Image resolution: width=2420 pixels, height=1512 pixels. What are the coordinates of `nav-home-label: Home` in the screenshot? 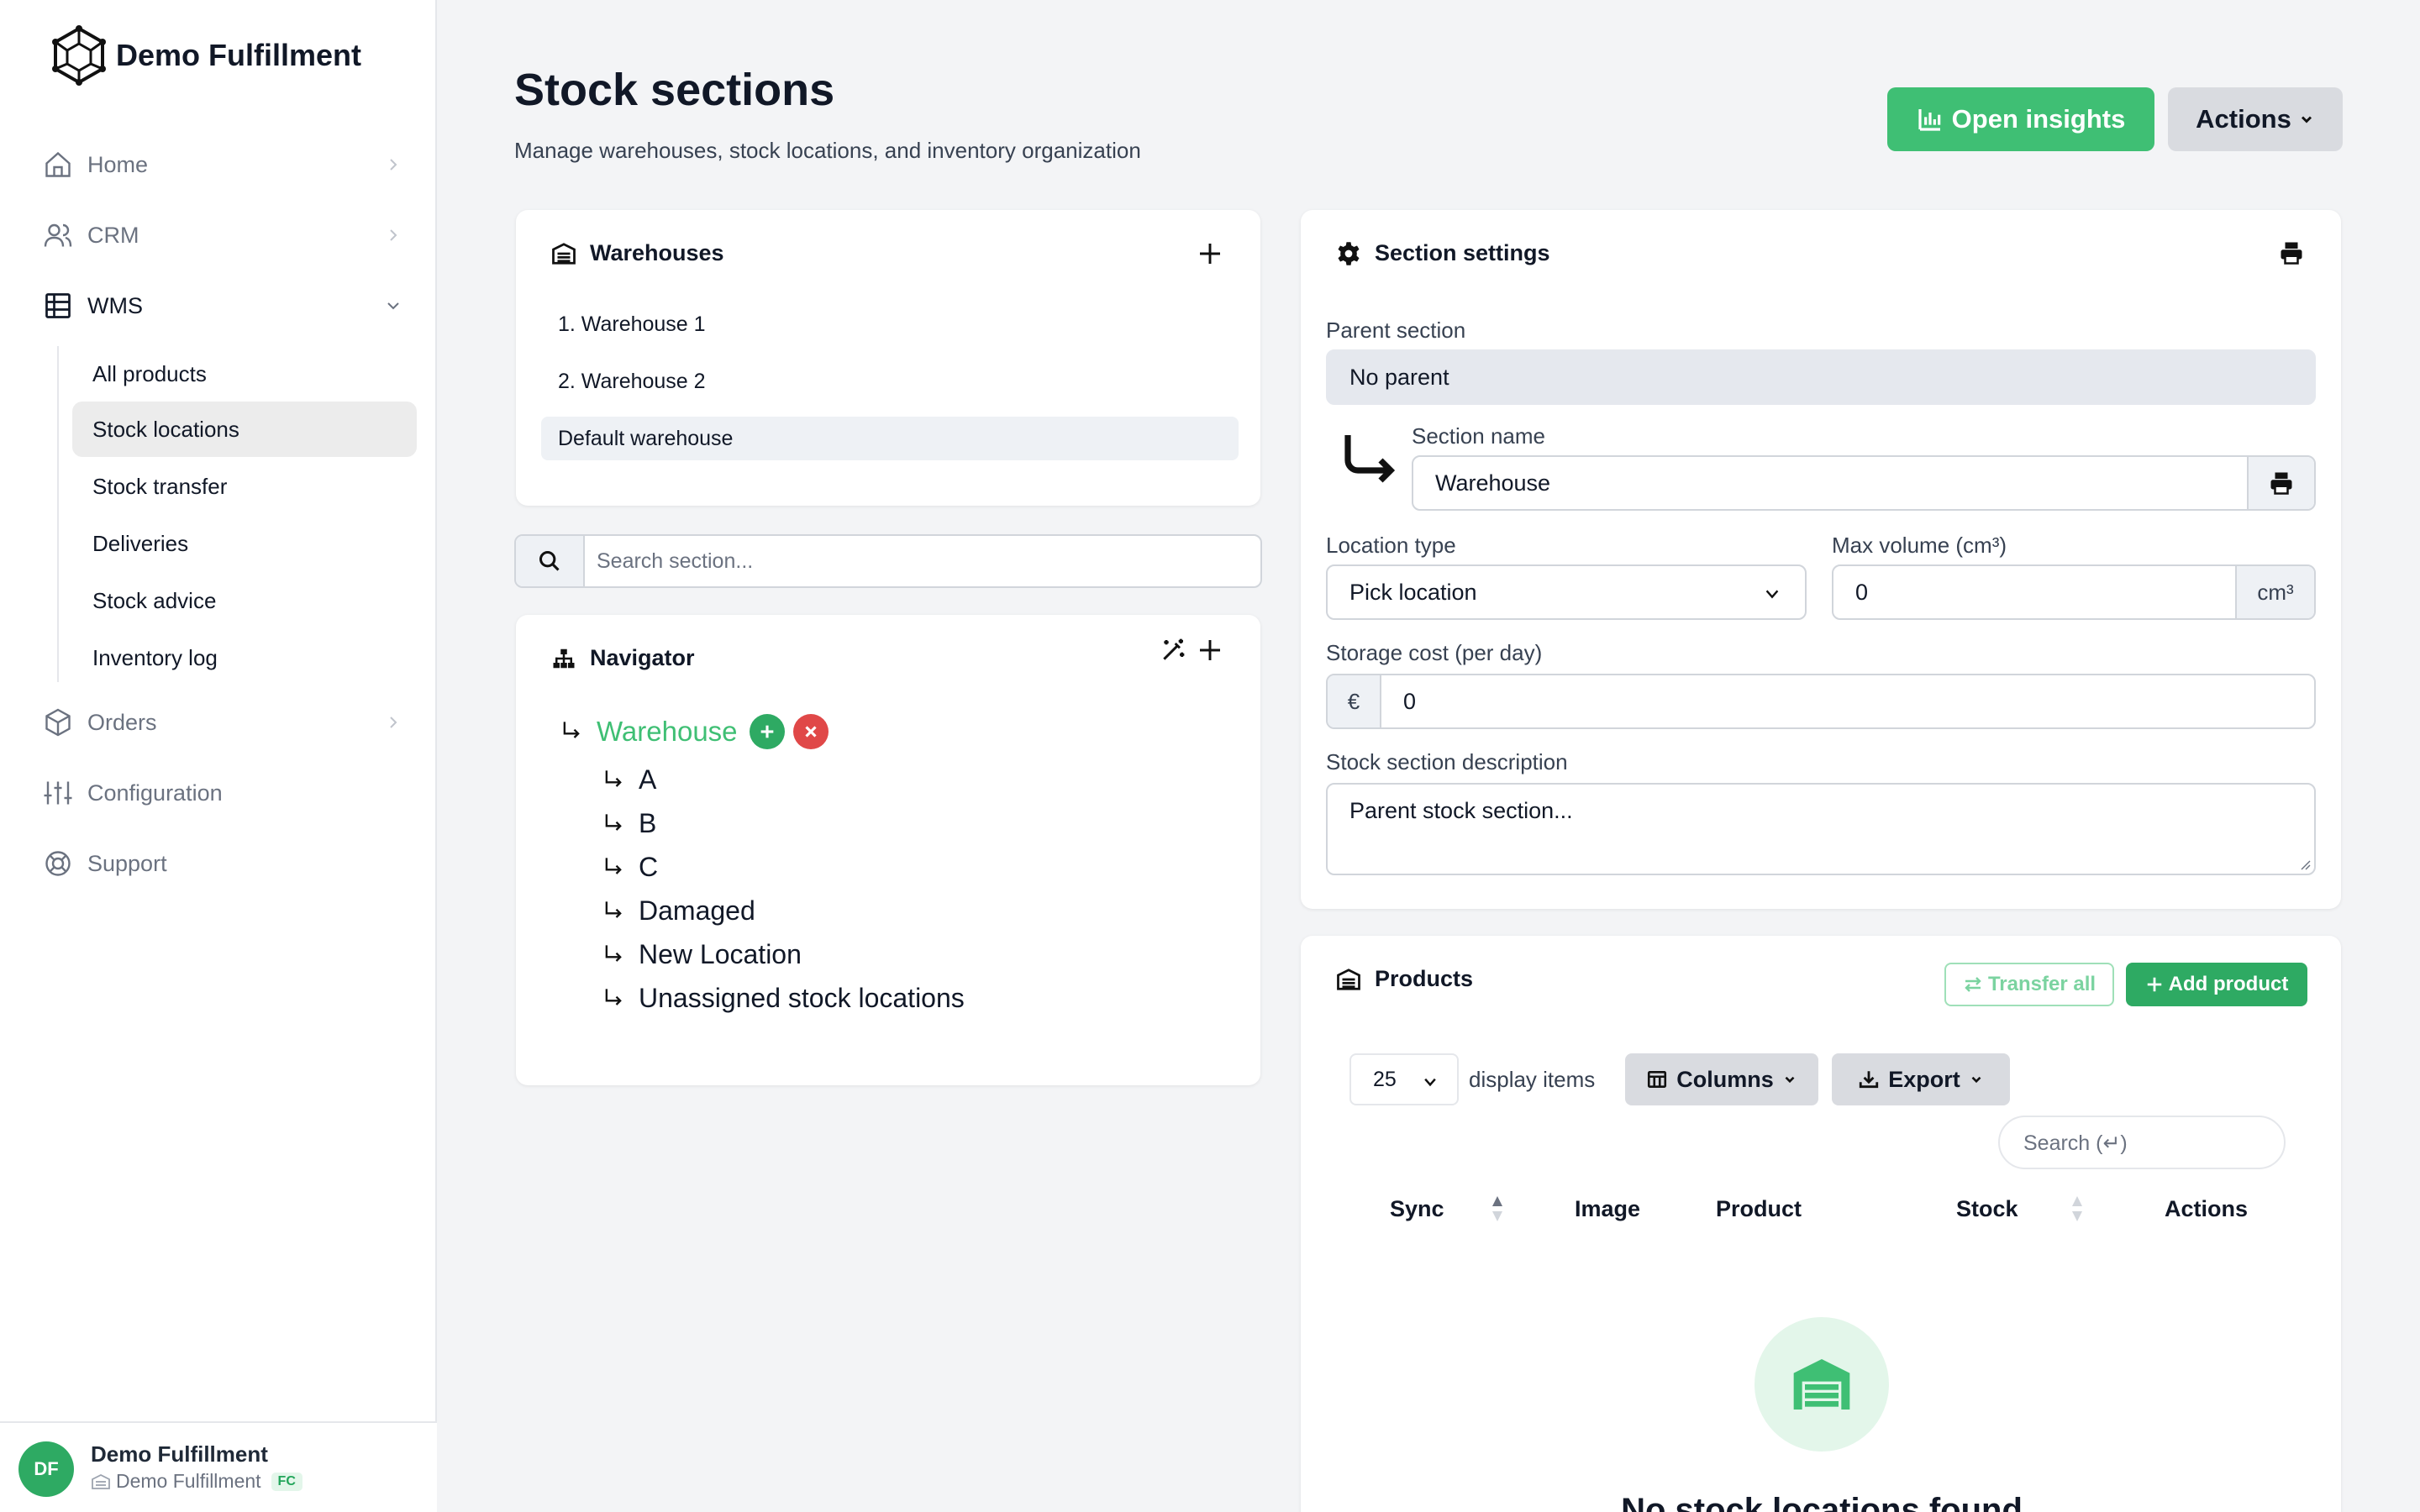 It's located at (118, 164).